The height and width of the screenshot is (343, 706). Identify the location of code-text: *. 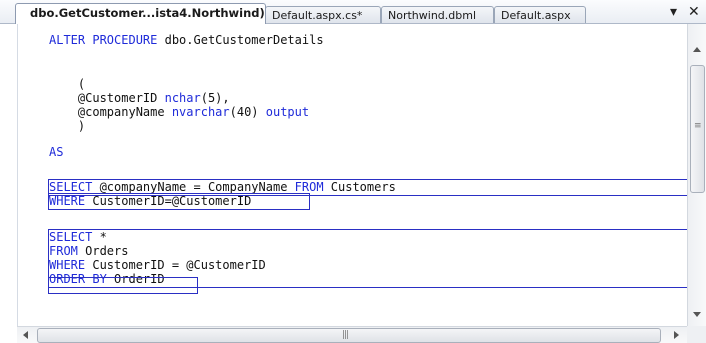
(99, 237).